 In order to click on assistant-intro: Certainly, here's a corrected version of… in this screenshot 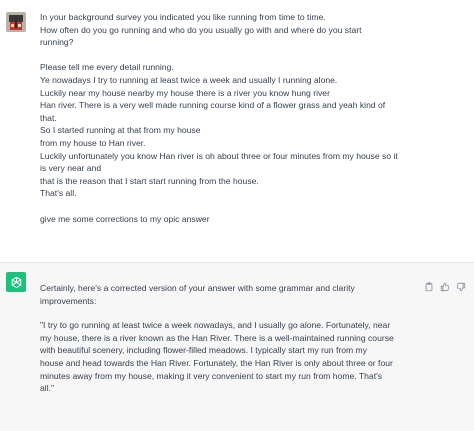, I will do `click(238, 294)`.